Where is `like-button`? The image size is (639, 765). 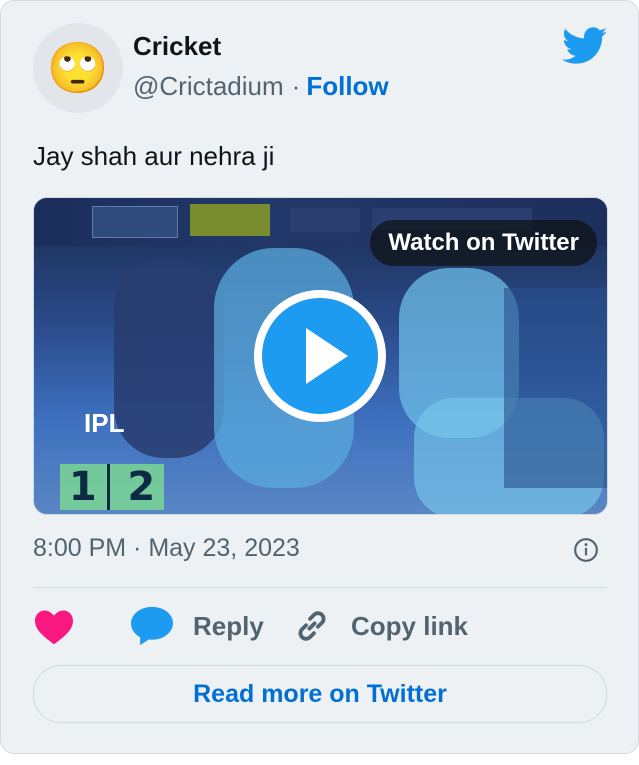
like-button is located at coordinates (54, 626).